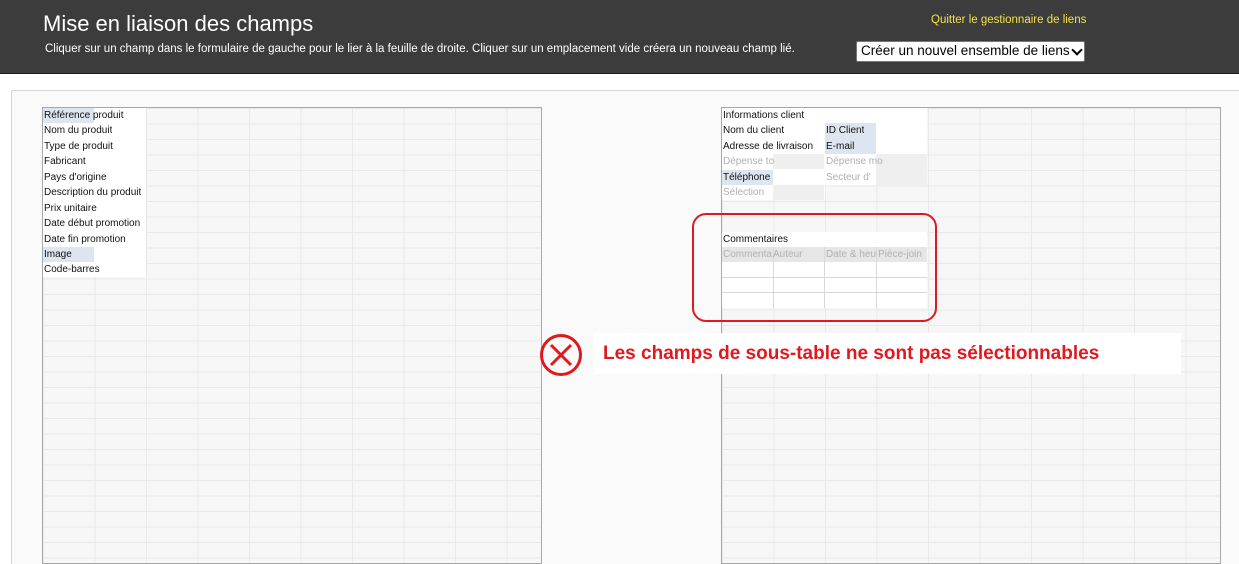 The height and width of the screenshot is (564, 1239). I want to click on field-adresse-livraison: Adresse de livraison, so click(767, 146).